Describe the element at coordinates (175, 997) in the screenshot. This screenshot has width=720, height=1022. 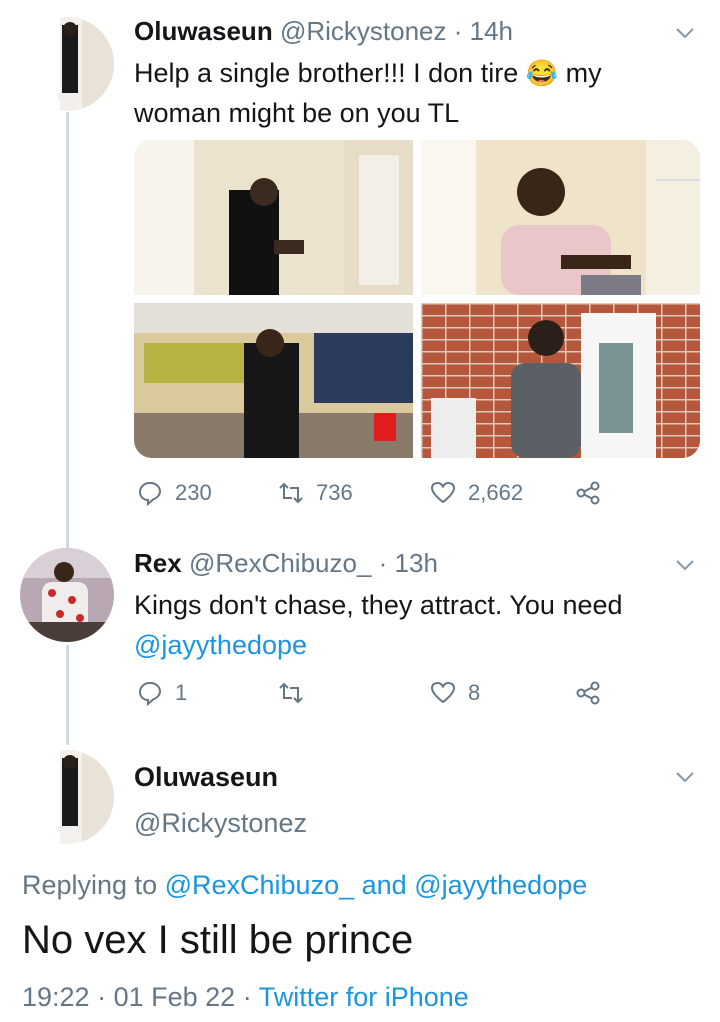
I see `tweet-date: 01 Feb 22` at that location.